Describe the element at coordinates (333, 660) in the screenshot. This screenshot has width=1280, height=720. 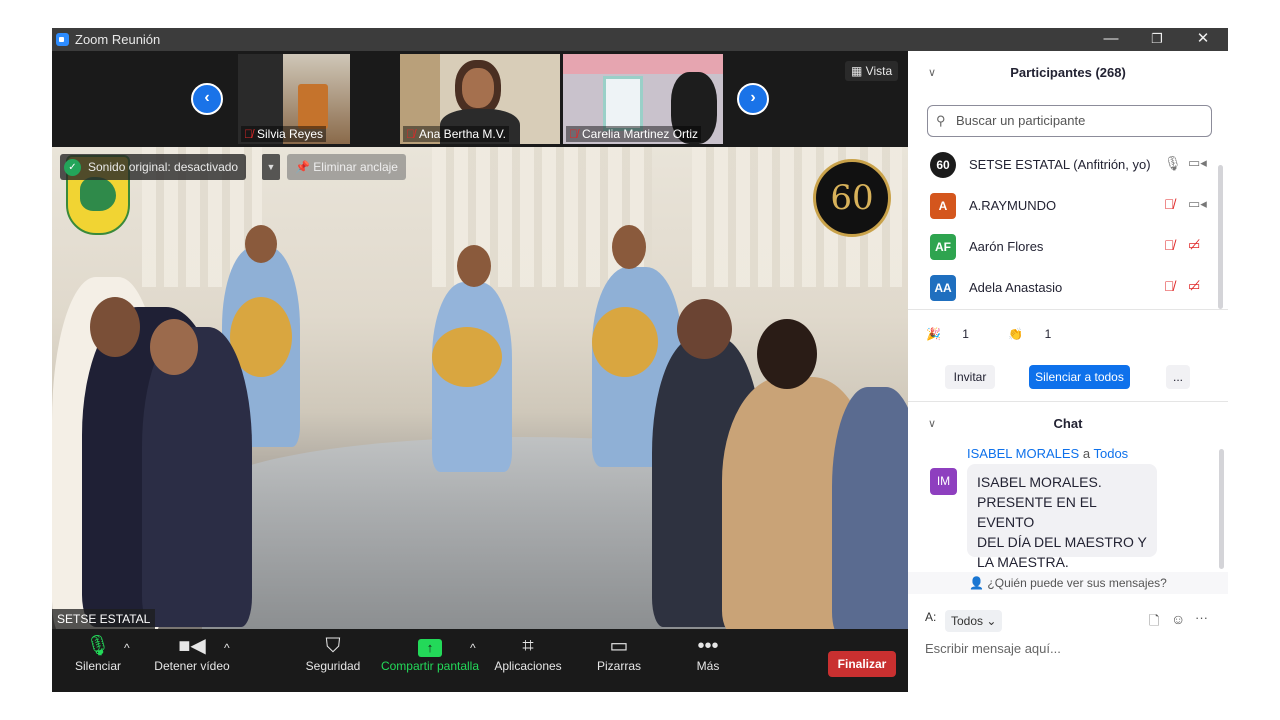
I see `security-button: ⛉ Seguridad` at that location.